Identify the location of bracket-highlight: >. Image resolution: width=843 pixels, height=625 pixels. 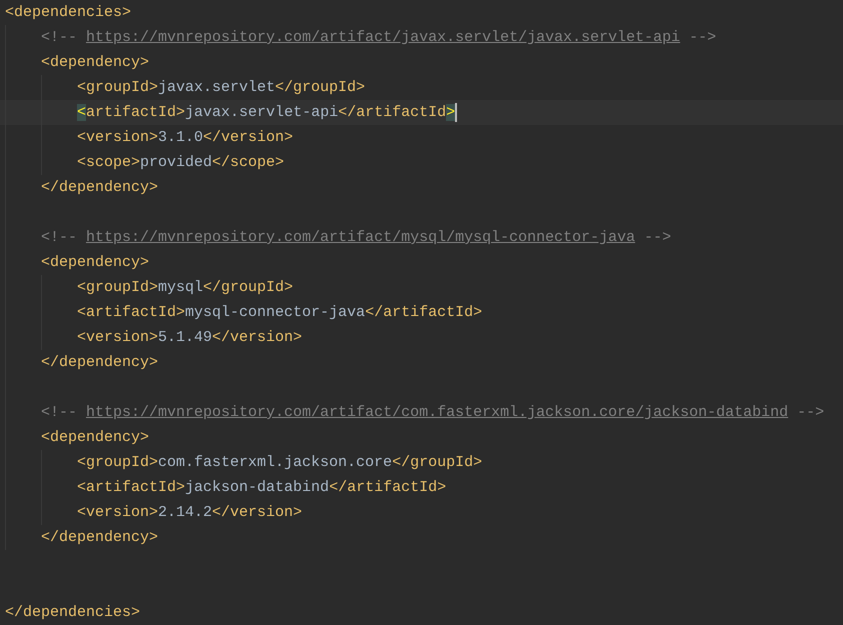
(451, 112).